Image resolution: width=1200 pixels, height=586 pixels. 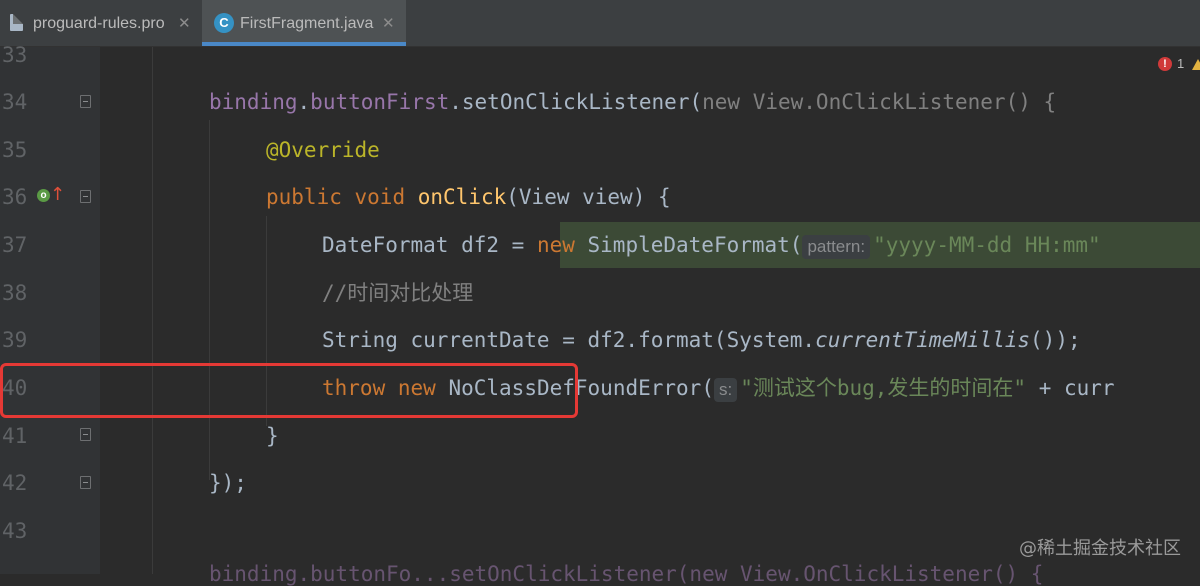 I want to click on code-token: });, so click(x=228, y=483).